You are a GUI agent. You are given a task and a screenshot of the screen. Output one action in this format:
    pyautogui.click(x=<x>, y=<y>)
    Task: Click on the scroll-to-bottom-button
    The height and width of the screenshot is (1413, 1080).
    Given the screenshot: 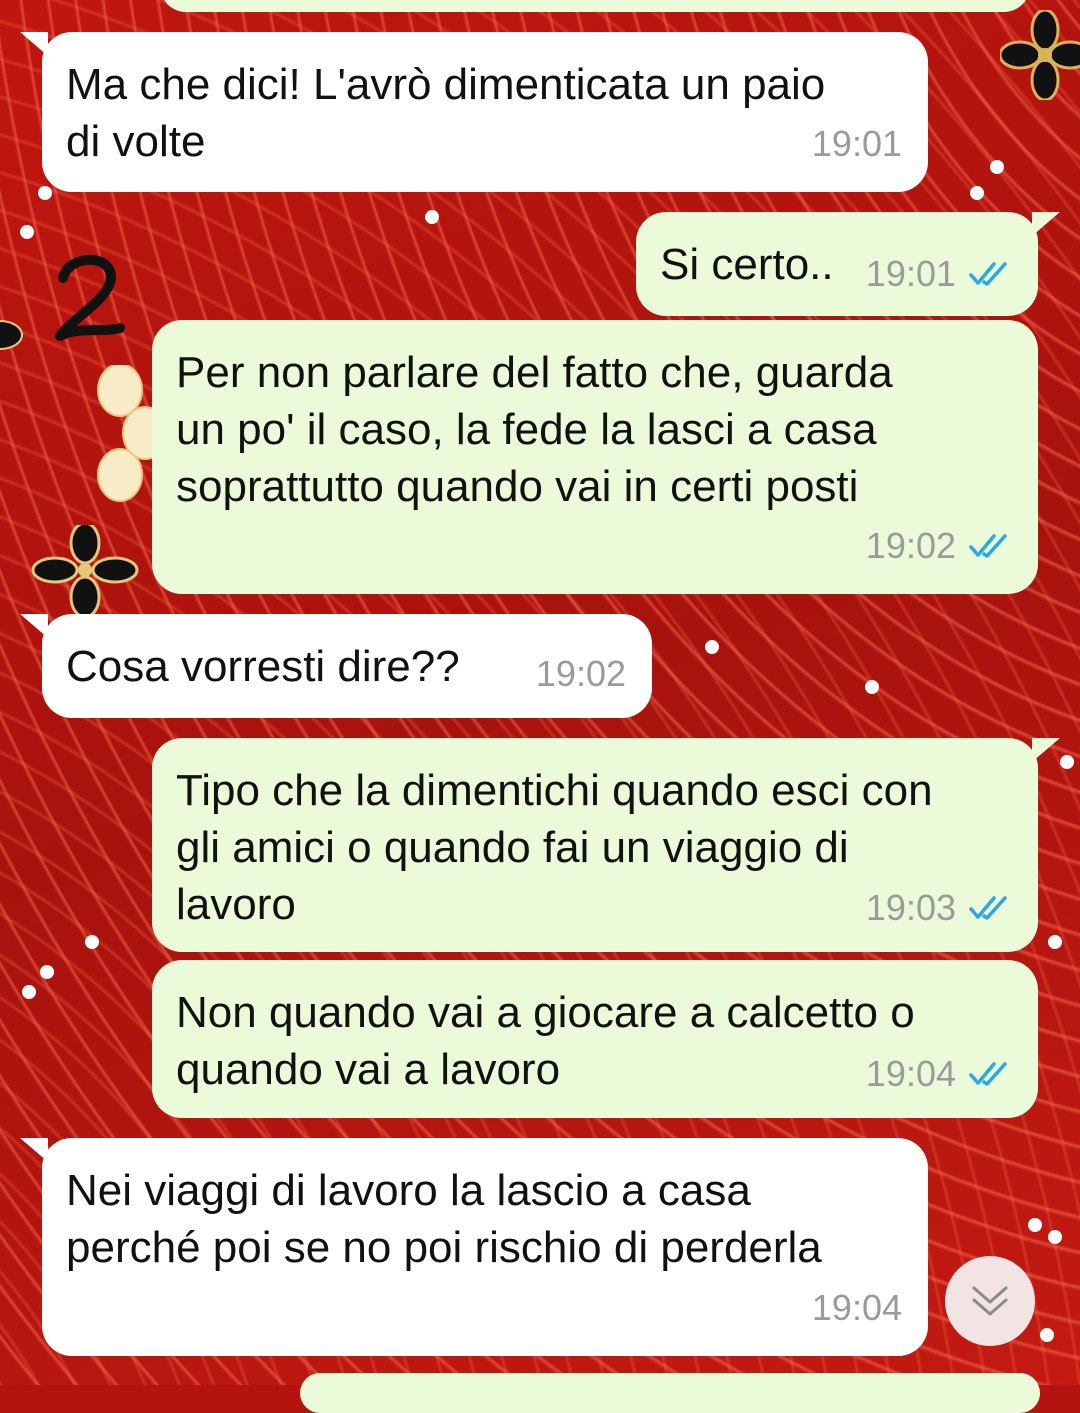 What is the action you would take?
    pyautogui.click(x=990, y=1301)
    